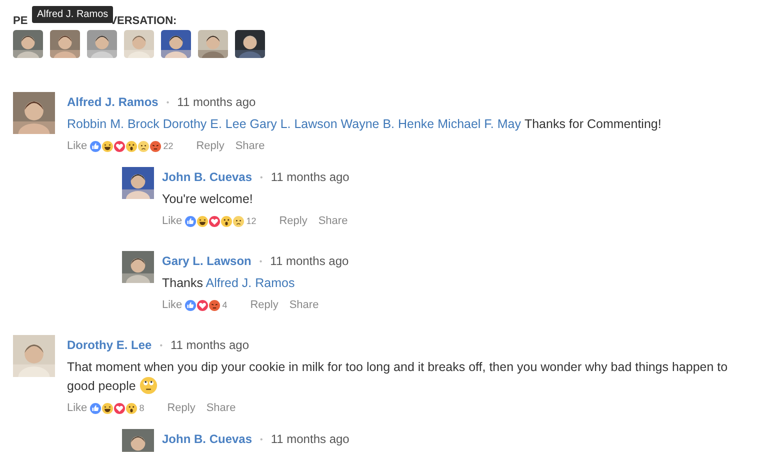 The width and height of the screenshot is (760, 452). What do you see at coordinates (251, 221) in the screenshot?
I see `reaction-count: 12` at bounding box center [251, 221].